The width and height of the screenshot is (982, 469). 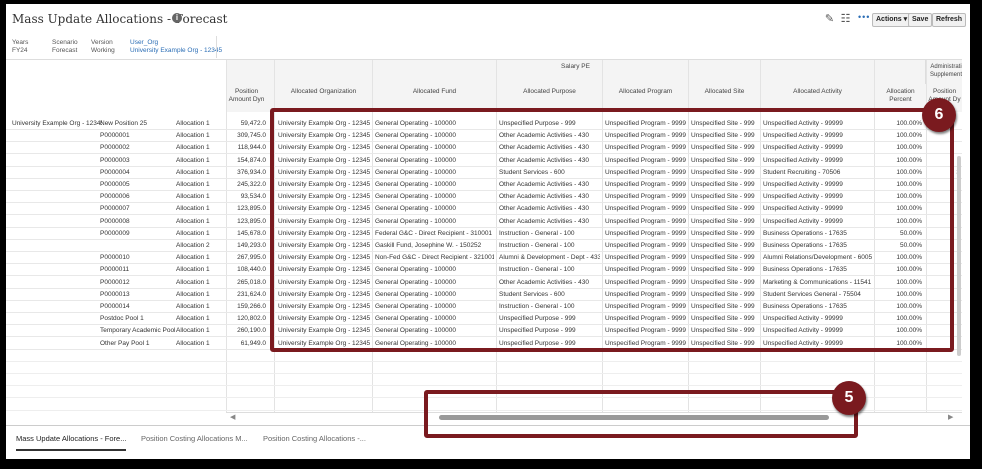 What do you see at coordinates (115, 136) in the screenshot?
I see `cell-pos: P0000001` at bounding box center [115, 136].